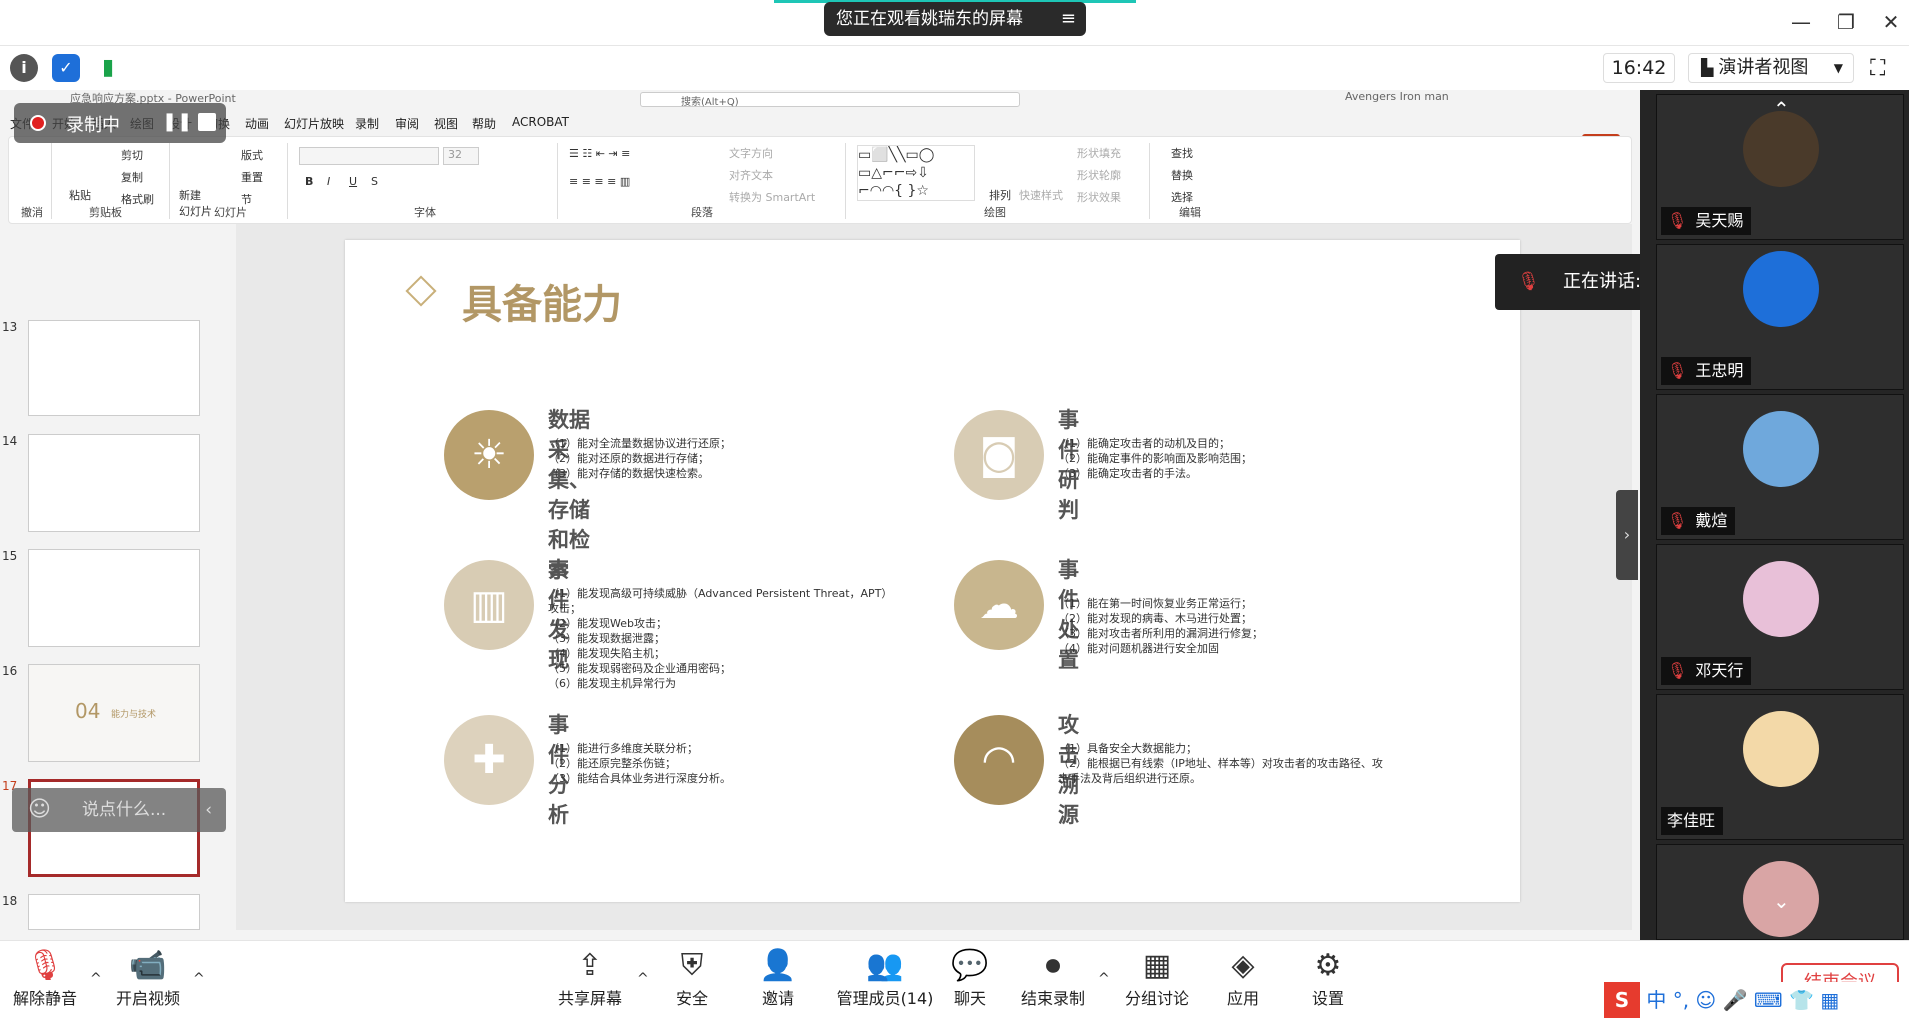  What do you see at coordinates (999, 760) in the screenshot?
I see `headphones-icon: ◠` at bounding box center [999, 760].